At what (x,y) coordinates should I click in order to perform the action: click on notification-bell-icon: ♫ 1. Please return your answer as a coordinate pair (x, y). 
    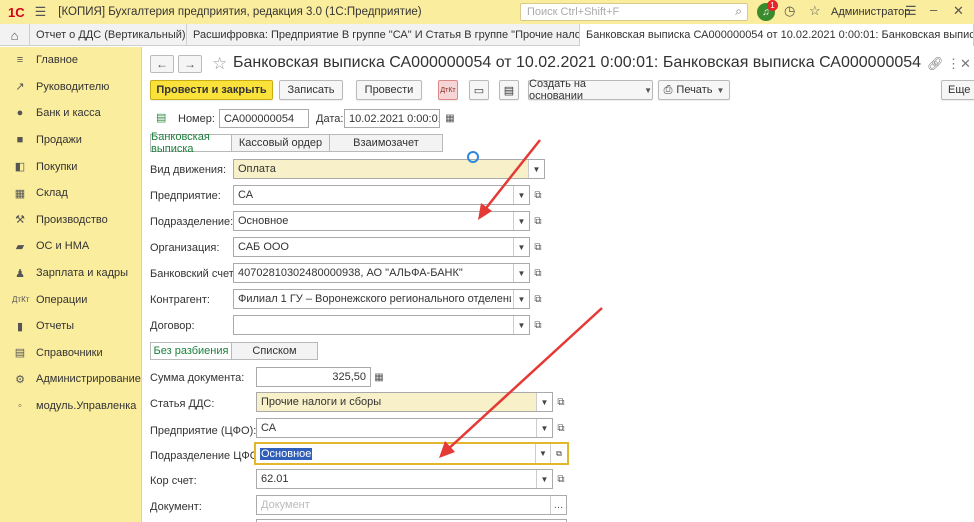
    Looking at the image, I should click on (767, 10).